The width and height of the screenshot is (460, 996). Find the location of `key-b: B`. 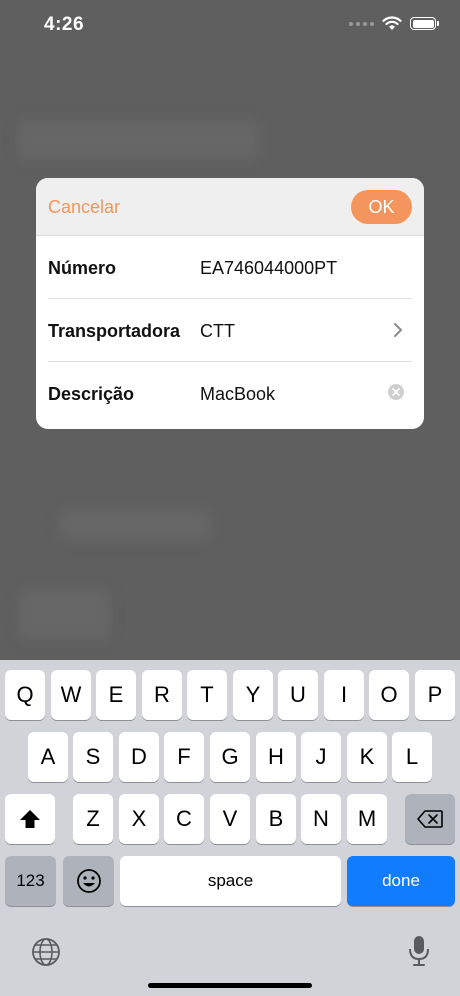

key-b: B is located at coordinates (276, 819).